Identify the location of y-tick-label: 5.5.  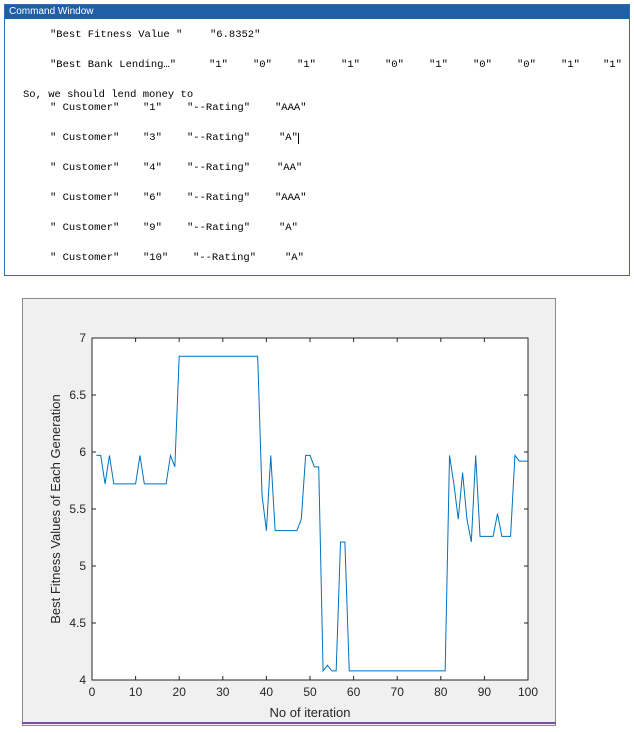
(77, 509).